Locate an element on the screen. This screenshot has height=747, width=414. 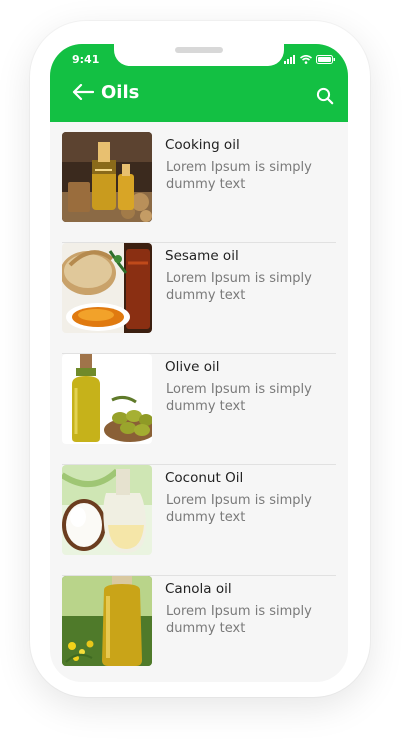
canola-oil-image is located at coordinates (107, 621).